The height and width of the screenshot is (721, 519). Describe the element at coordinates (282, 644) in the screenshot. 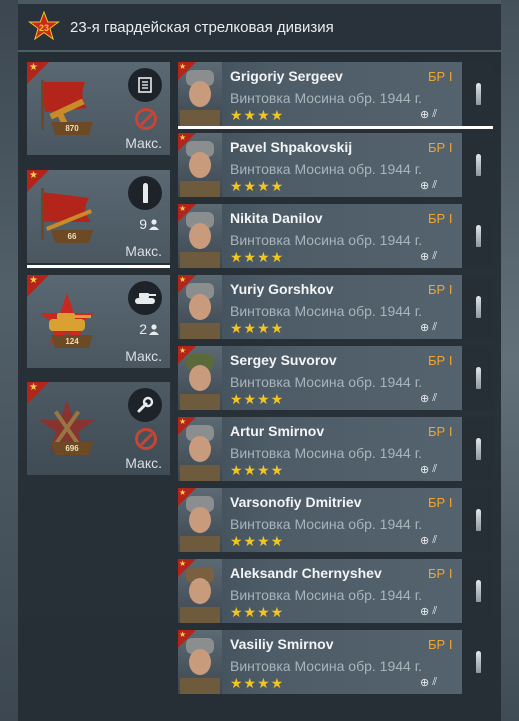

I see `soldier-name: Vasiliy Smirnov` at that location.